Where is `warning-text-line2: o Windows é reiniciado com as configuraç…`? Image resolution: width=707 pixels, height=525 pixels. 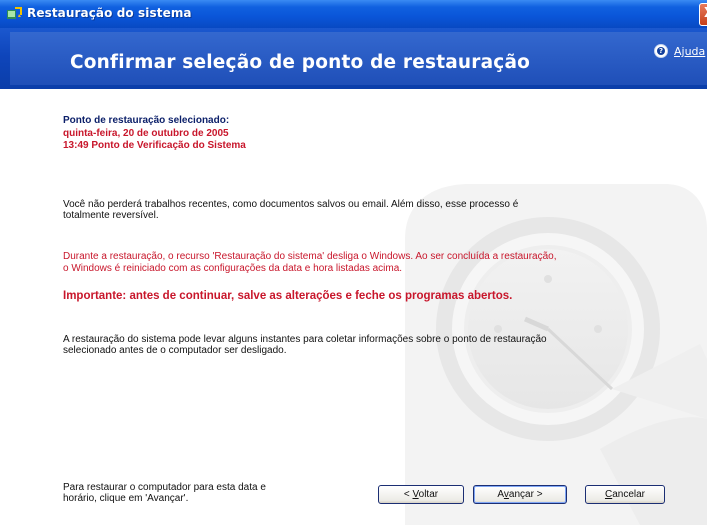
warning-text-line2: o Windows é reiniciado com as configuraç… is located at coordinates (233, 268).